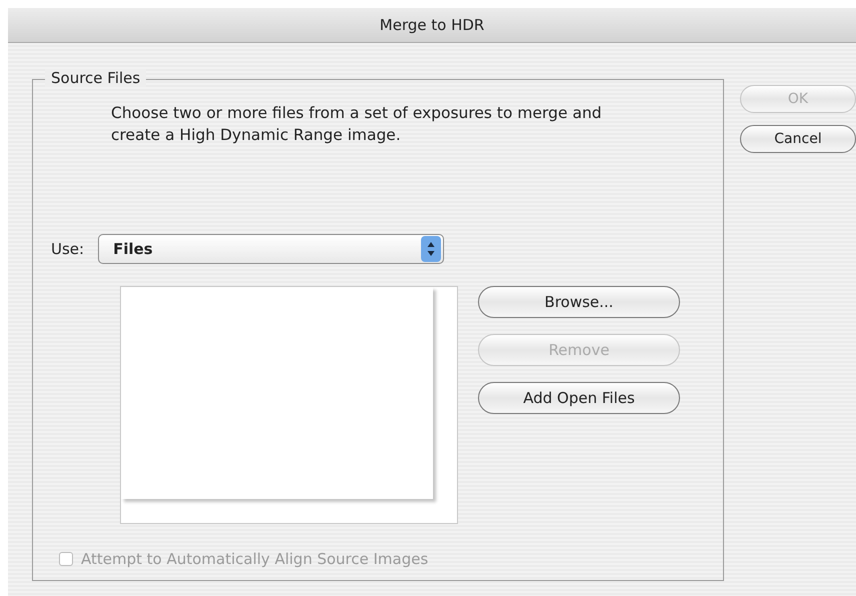  Describe the element at coordinates (271, 249) in the screenshot. I see `use-dropdown: Files` at that location.